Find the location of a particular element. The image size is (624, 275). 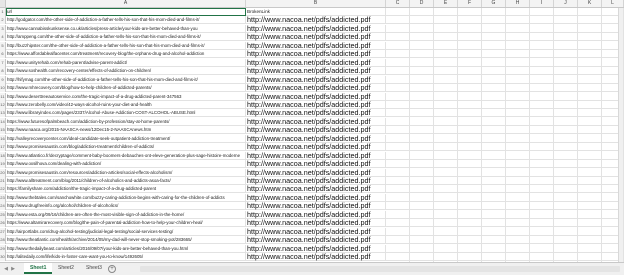

column-header-h: H is located at coordinates (518, 3).